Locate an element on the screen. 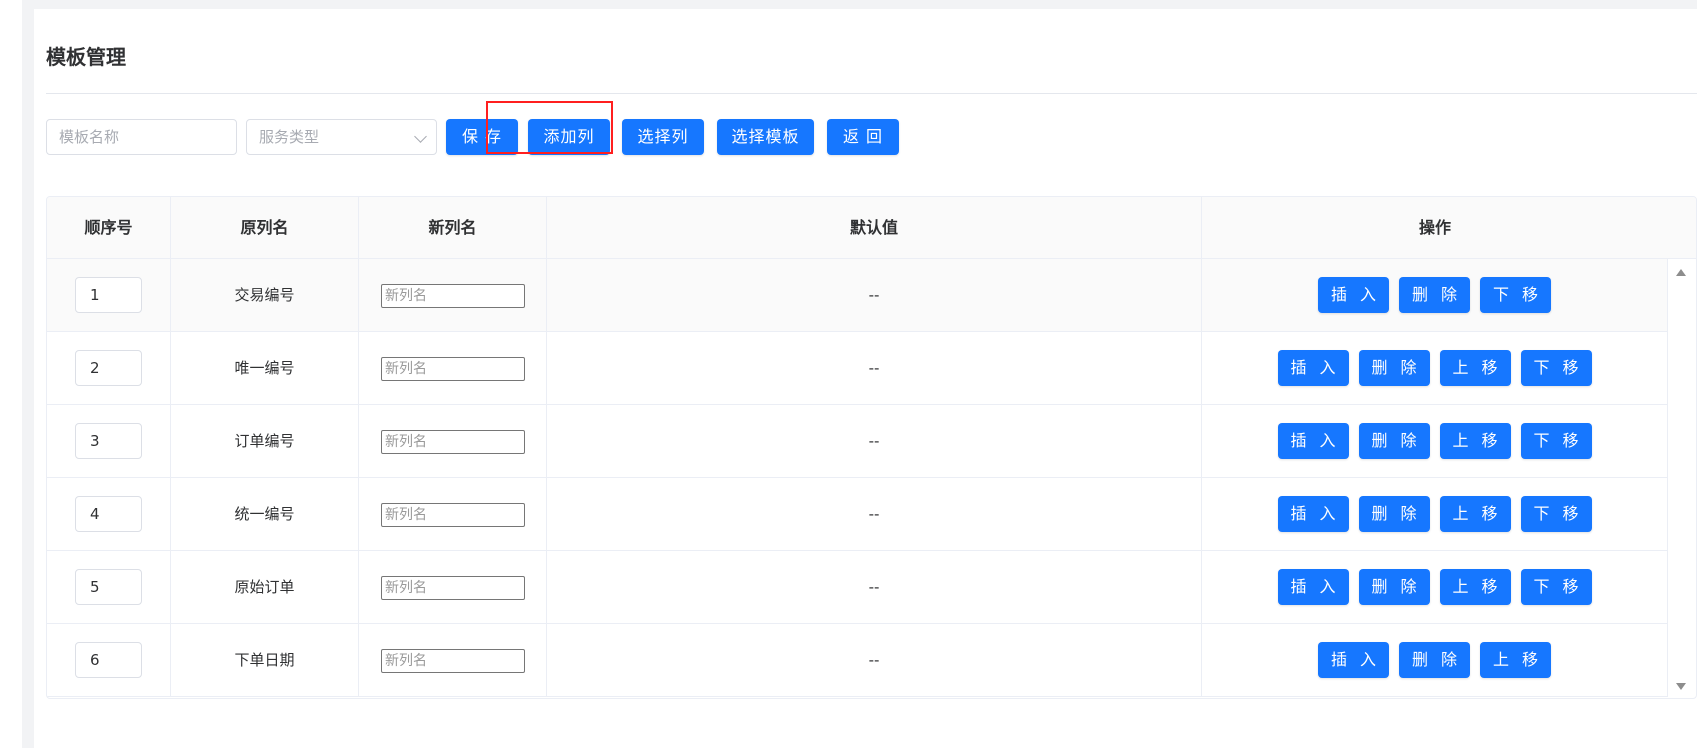  scroll-down-icon is located at coordinates (1681, 686).